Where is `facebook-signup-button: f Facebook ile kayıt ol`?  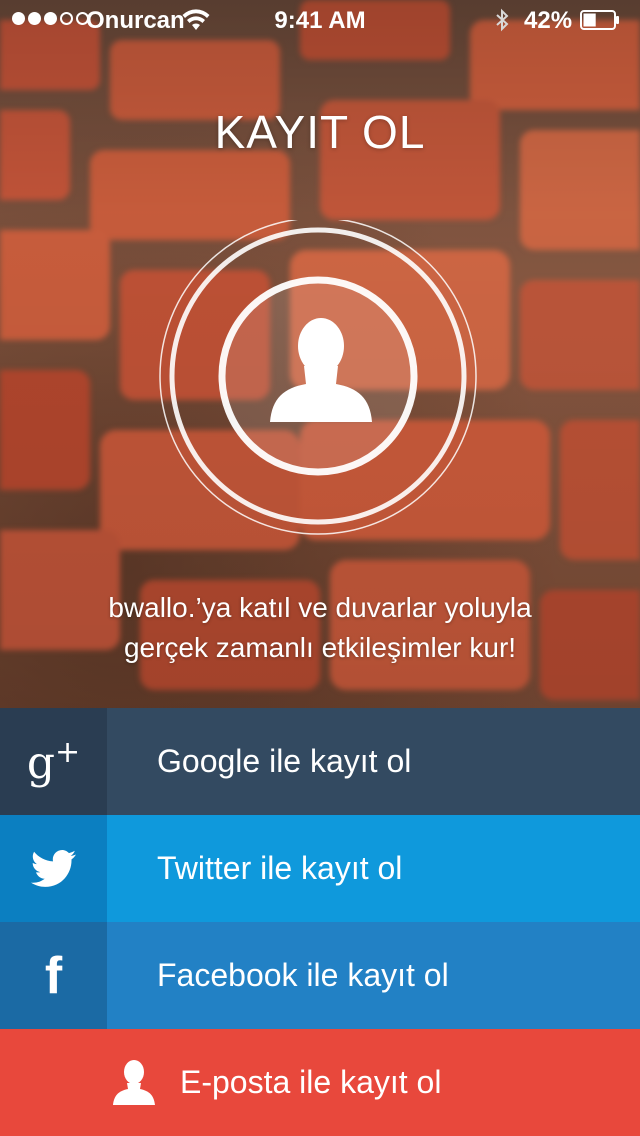 facebook-signup-button: f Facebook ile kayıt ol is located at coordinates (320, 975).